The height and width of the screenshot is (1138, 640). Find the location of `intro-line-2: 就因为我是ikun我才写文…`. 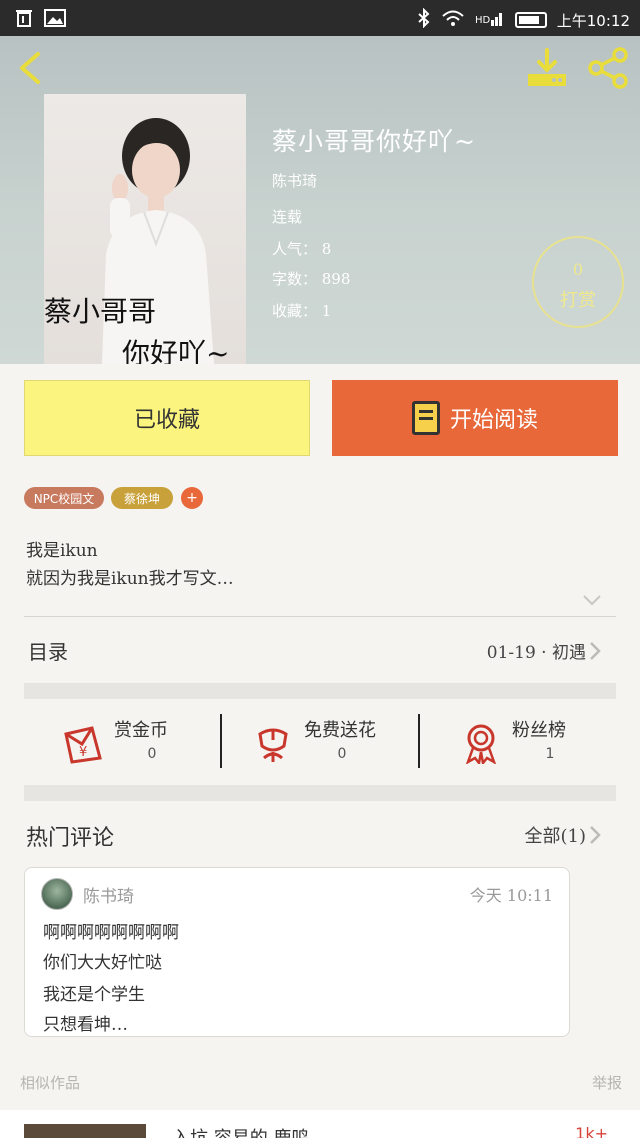

intro-line-2: 就因为我是ikun我才写文… is located at coordinates (130, 579).